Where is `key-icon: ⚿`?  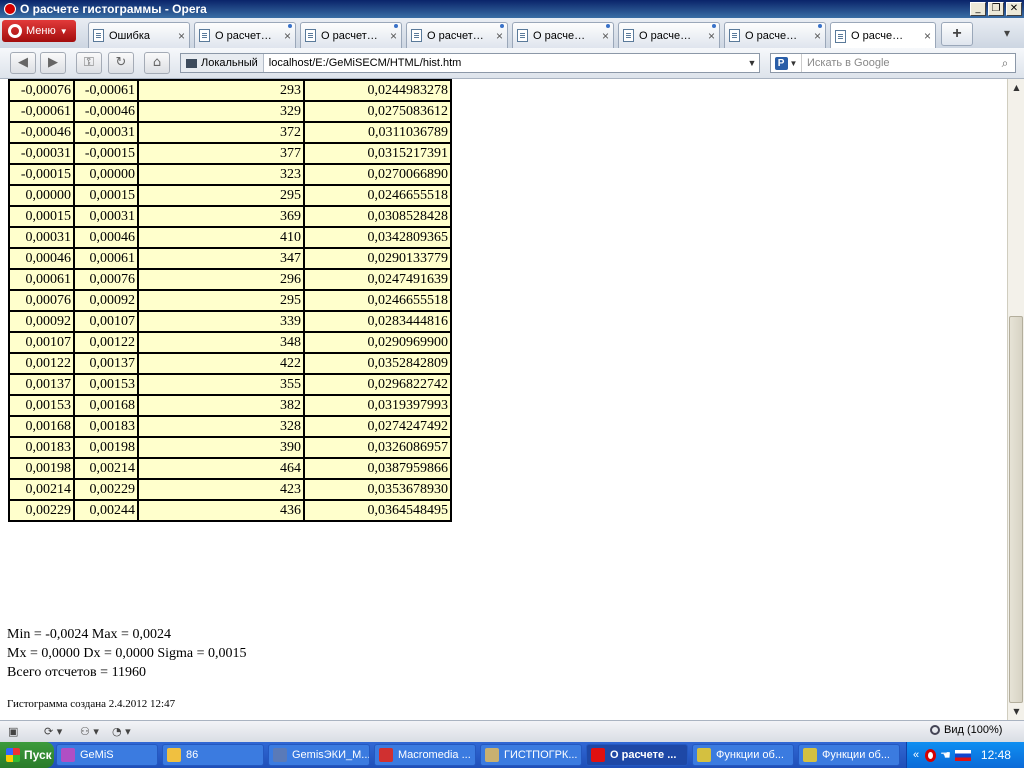
key-icon: ⚿ is located at coordinates (89, 63).